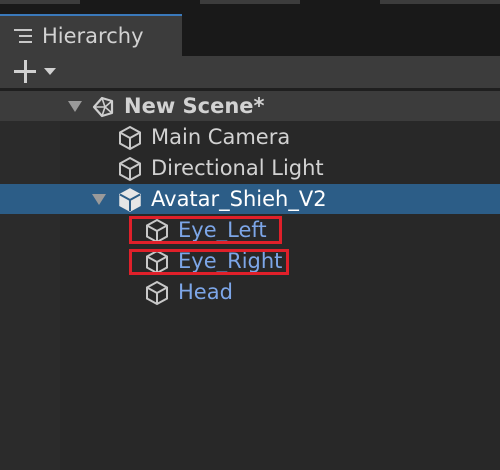 The width and height of the screenshot is (500, 470). What do you see at coordinates (250, 72) in the screenshot?
I see `hierarchy-toolbar` at bounding box center [250, 72].